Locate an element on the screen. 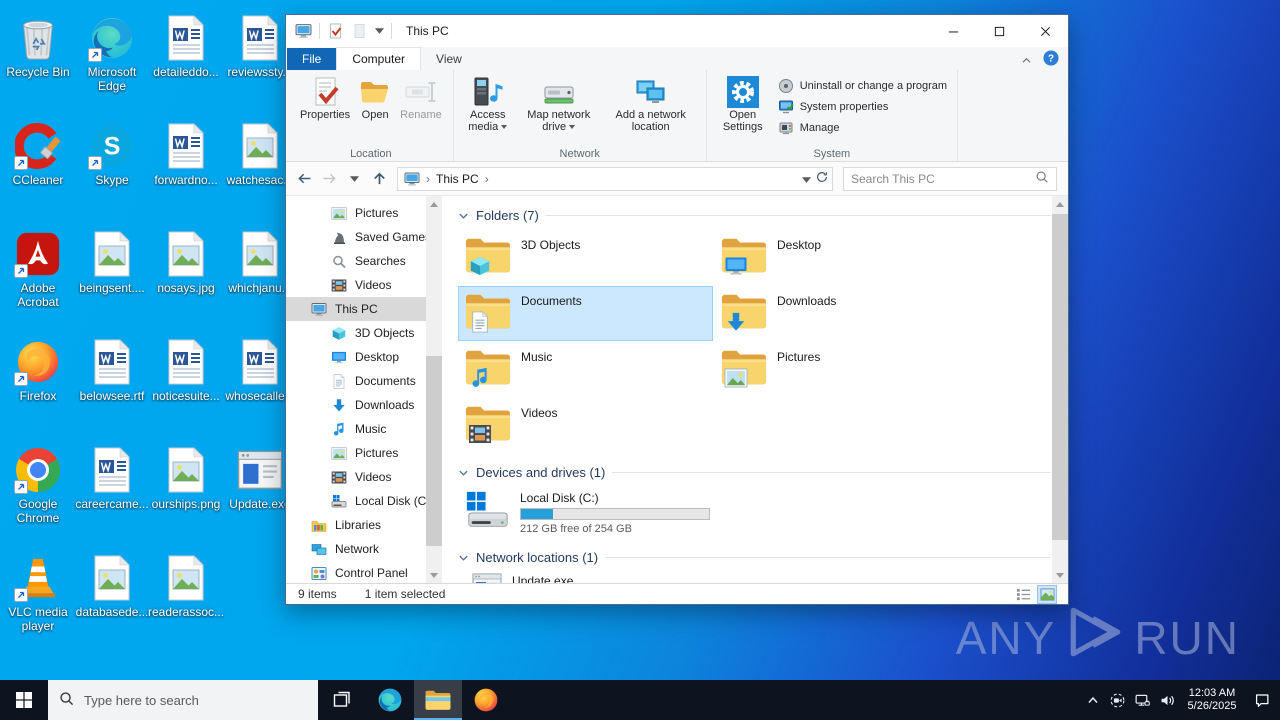  content-scrollbar is located at coordinates (1060, 389).